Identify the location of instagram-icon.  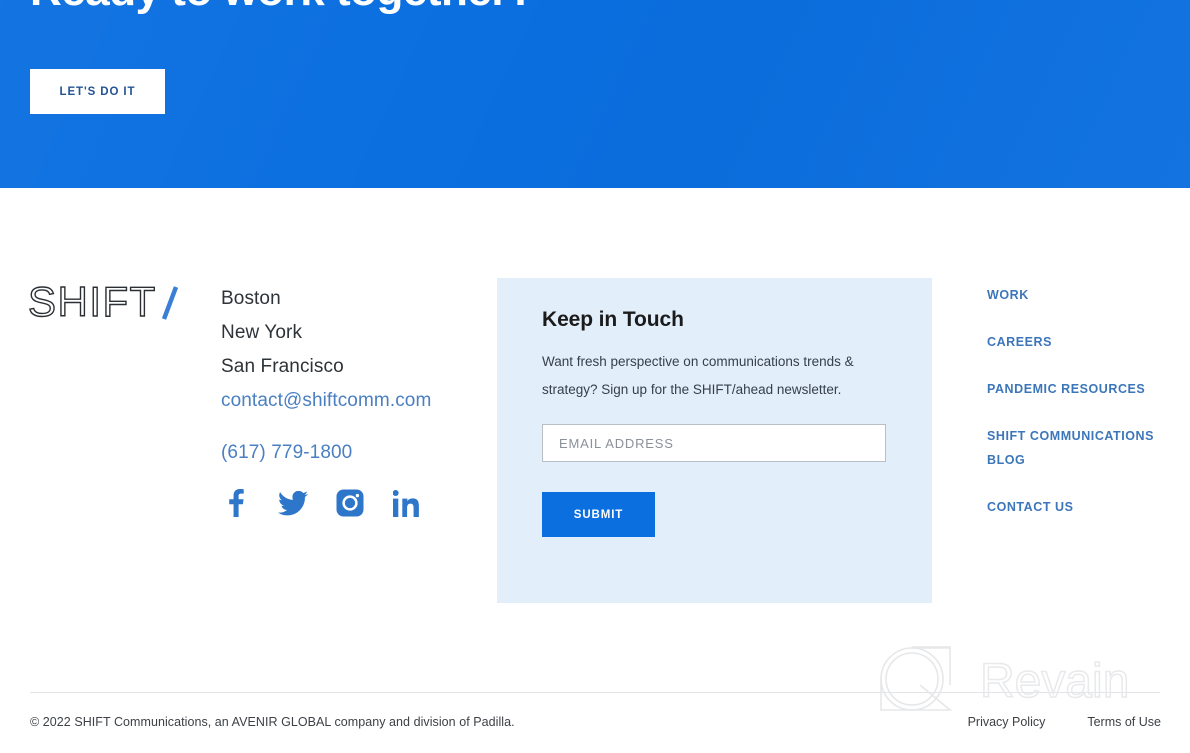
(350, 503).